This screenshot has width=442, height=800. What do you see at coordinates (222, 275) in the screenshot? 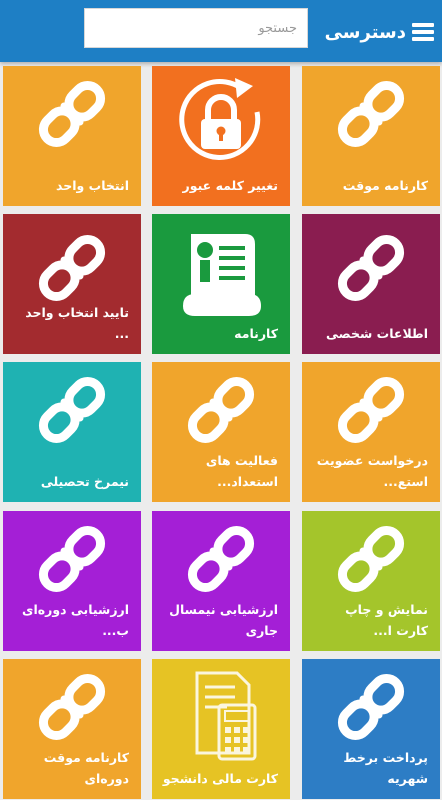
I see `certificate-scroll-icon` at bounding box center [222, 275].